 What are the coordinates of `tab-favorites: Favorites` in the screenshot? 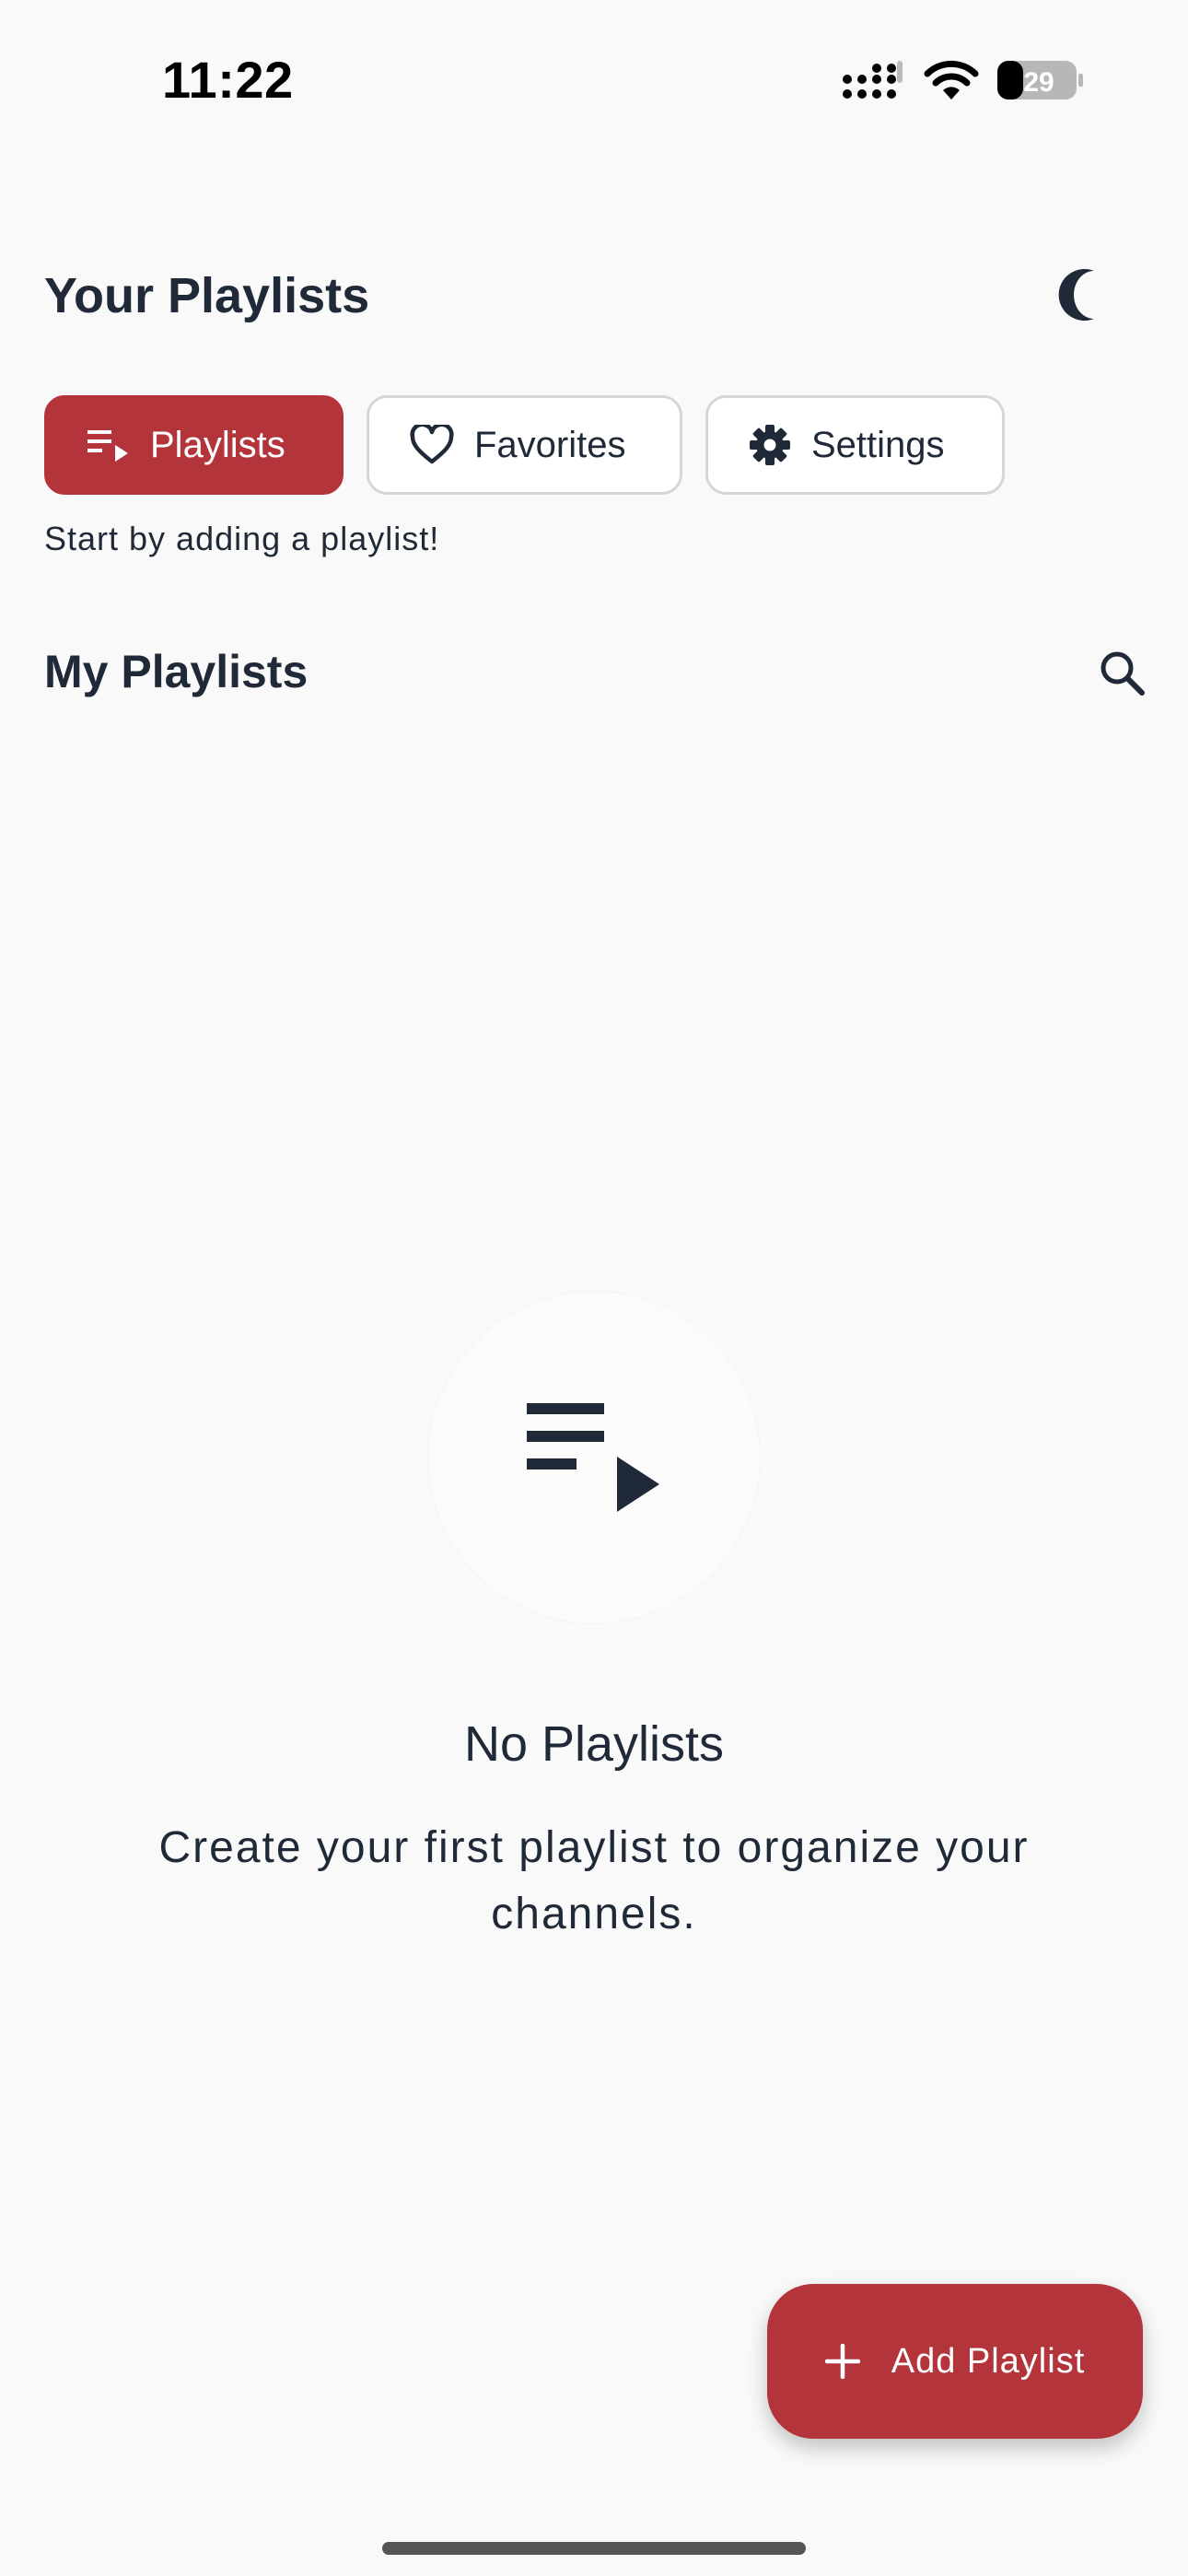 It's located at (524, 445).